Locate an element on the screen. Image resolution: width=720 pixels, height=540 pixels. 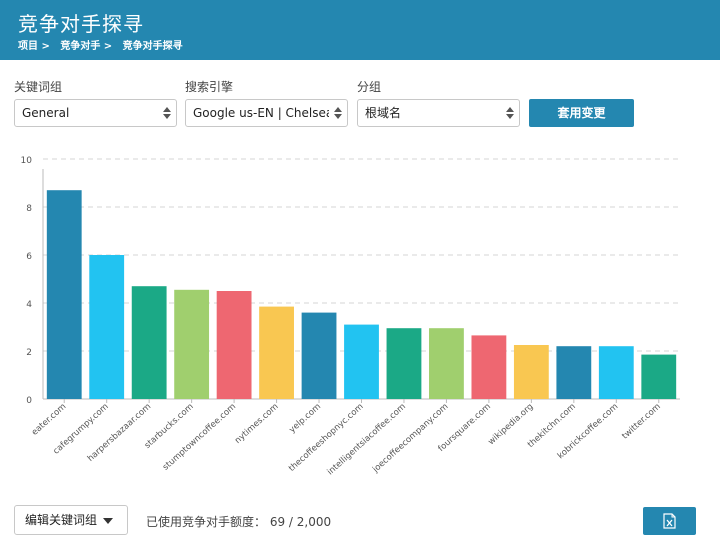
x-tick-label: eater.com is located at coordinates (49, 420).